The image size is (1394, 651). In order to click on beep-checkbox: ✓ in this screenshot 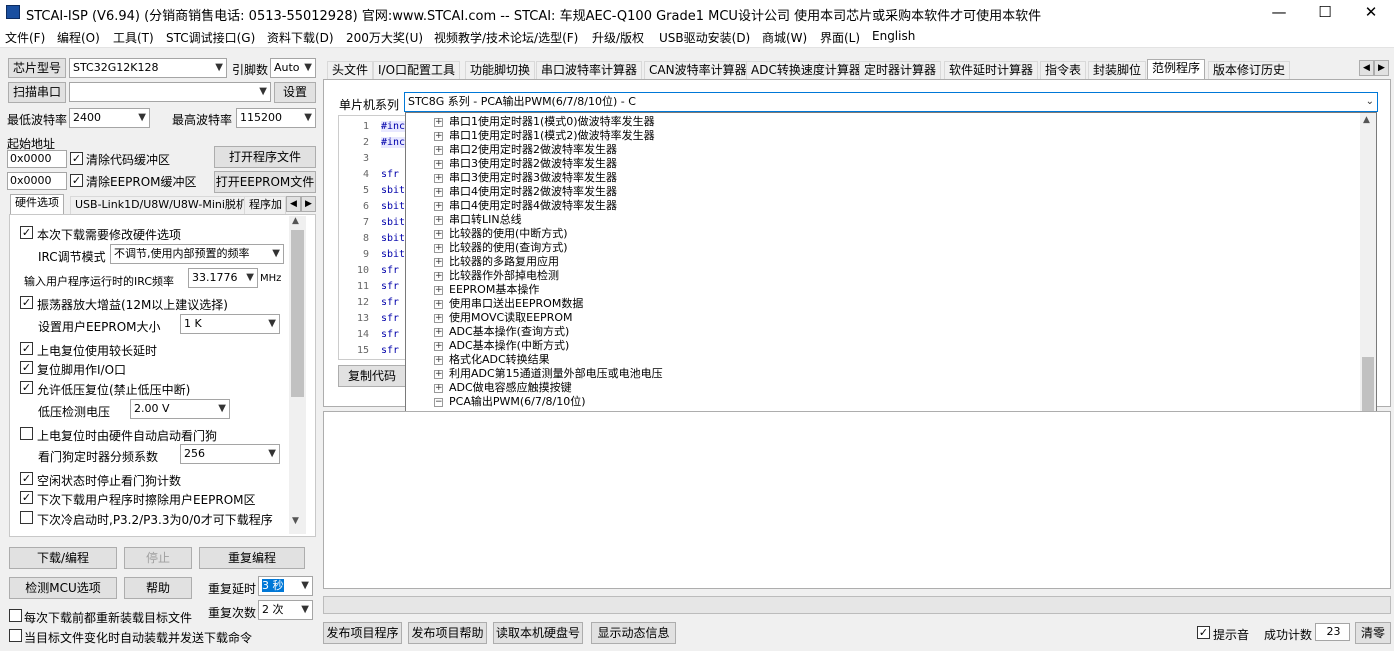, I will do `click(1203, 632)`.